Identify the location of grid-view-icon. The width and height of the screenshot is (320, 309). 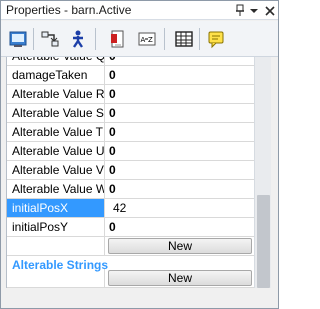
(184, 39).